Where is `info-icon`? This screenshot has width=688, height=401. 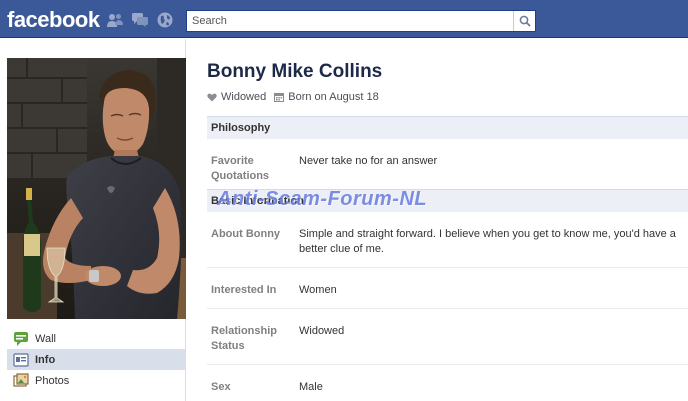 info-icon is located at coordinates (21, 360).